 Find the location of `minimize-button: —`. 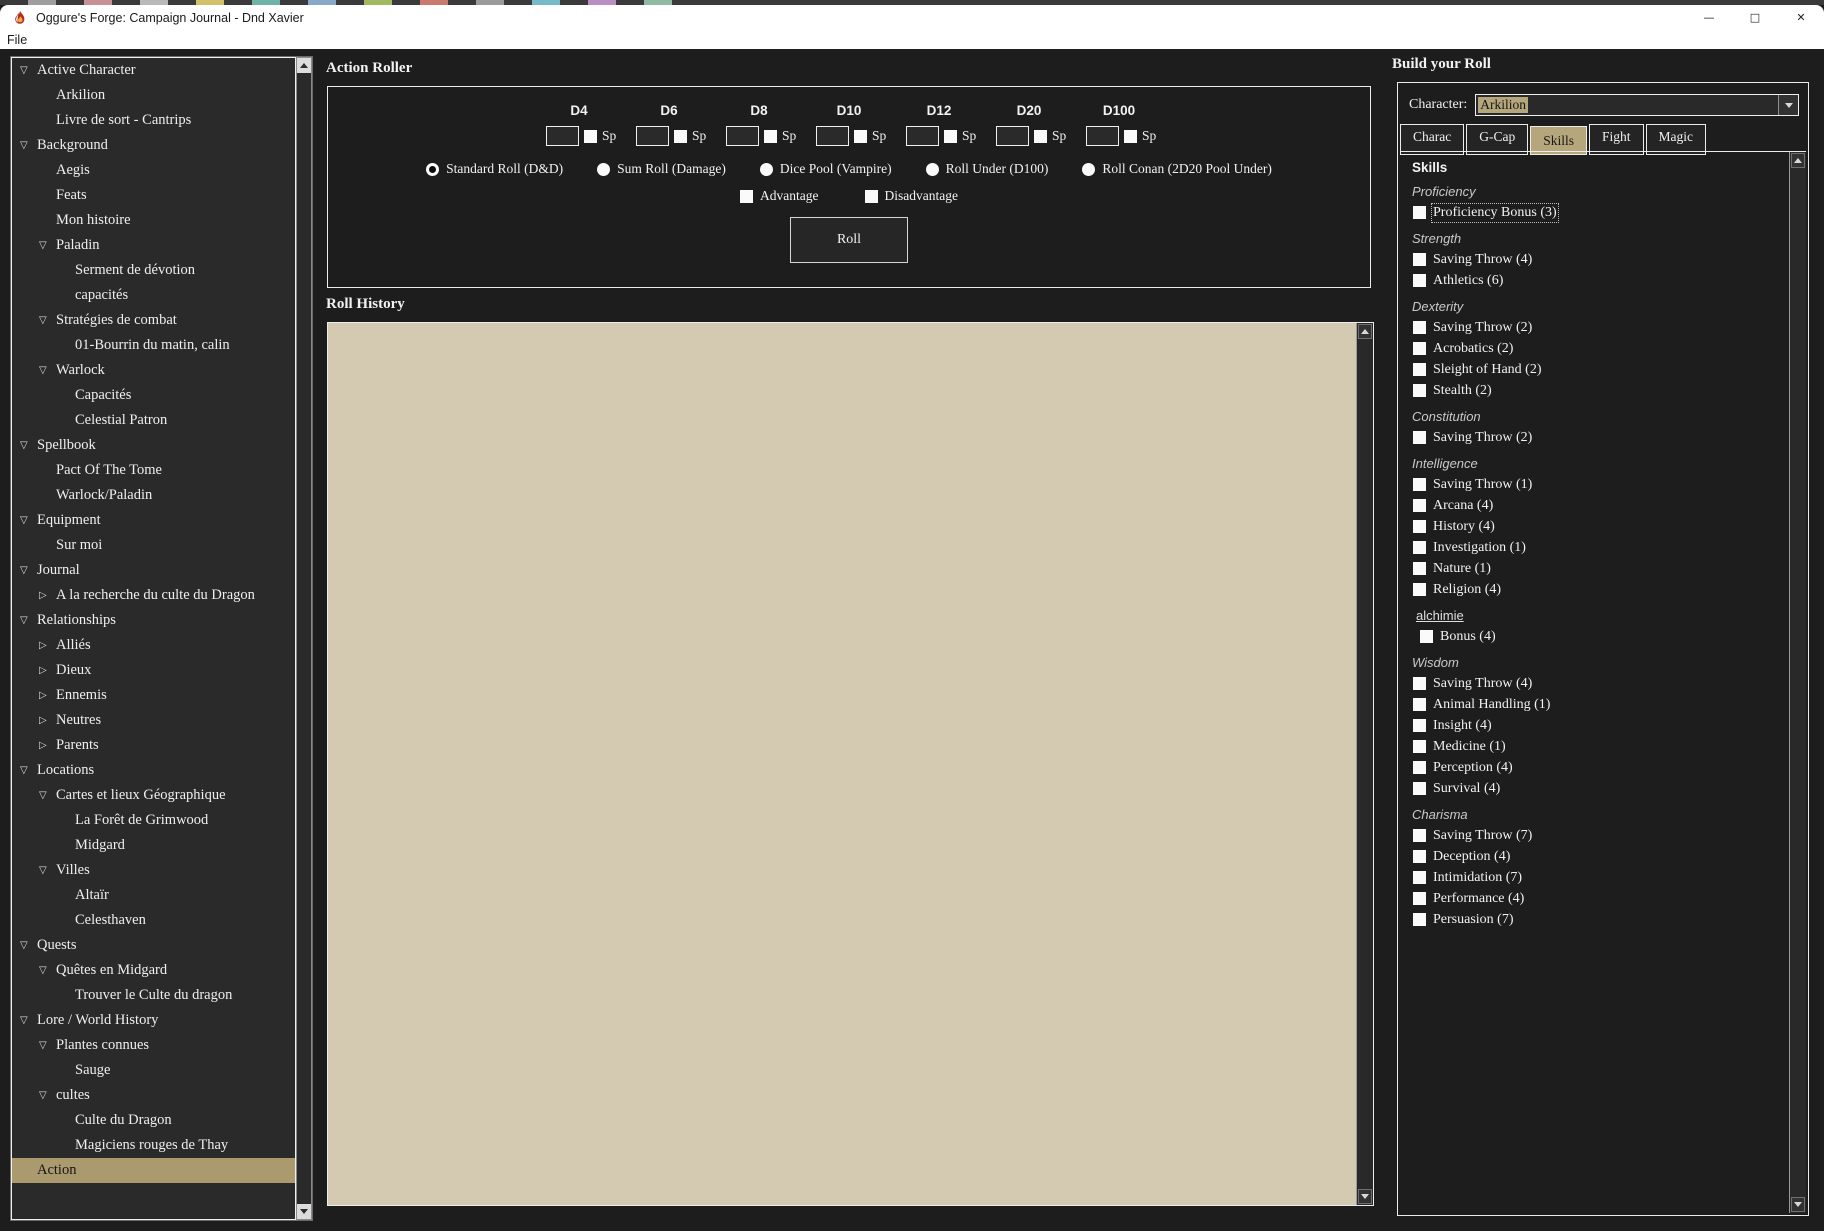

minimize-button: — is located at coordinates (1709, 17).